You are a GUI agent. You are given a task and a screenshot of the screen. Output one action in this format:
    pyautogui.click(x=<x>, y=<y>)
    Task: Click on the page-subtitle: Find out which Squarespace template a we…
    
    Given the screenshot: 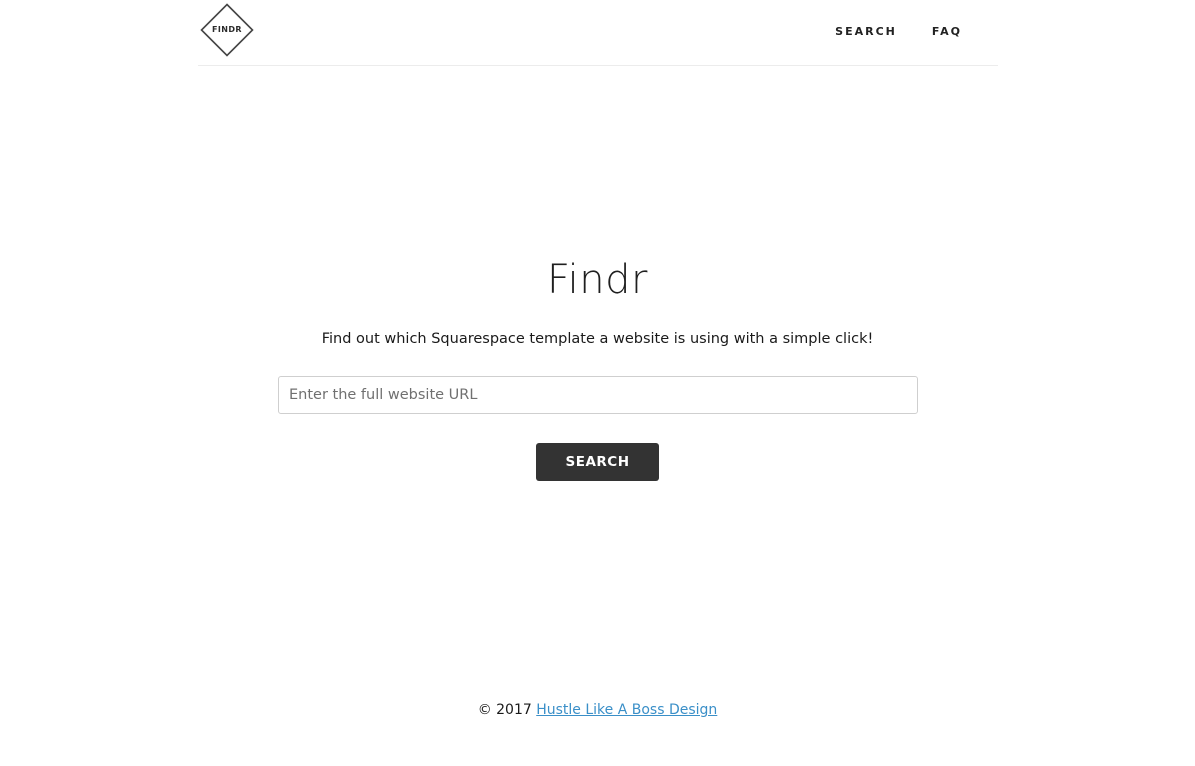 What is the action you would take?
    pyautogui.click(x=597, y=339)
    